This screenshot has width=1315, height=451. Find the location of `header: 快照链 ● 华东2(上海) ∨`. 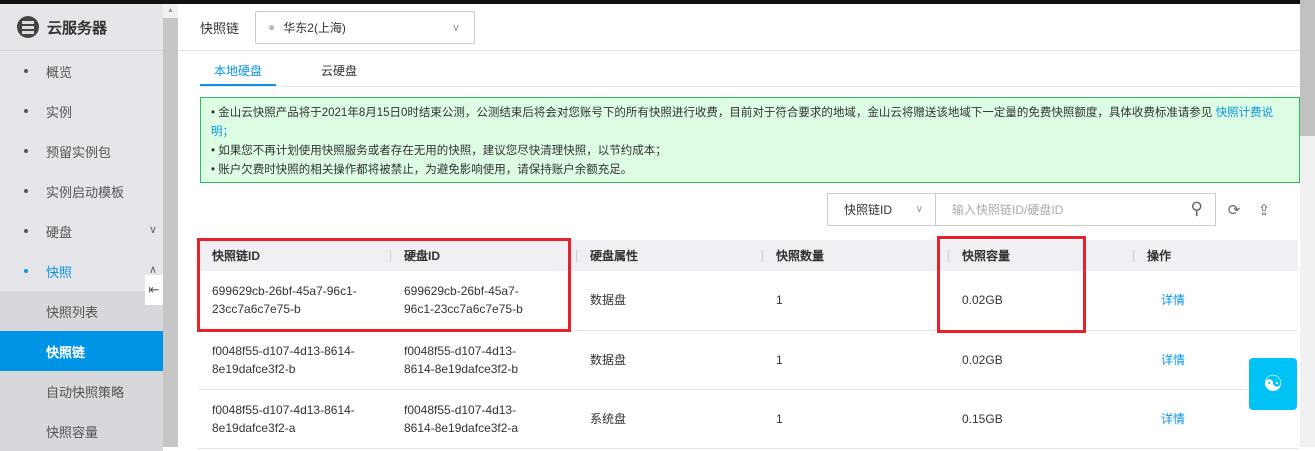

header: 快照链 ● 华东2(上海) ∨ is located at coordinates (739, 27).